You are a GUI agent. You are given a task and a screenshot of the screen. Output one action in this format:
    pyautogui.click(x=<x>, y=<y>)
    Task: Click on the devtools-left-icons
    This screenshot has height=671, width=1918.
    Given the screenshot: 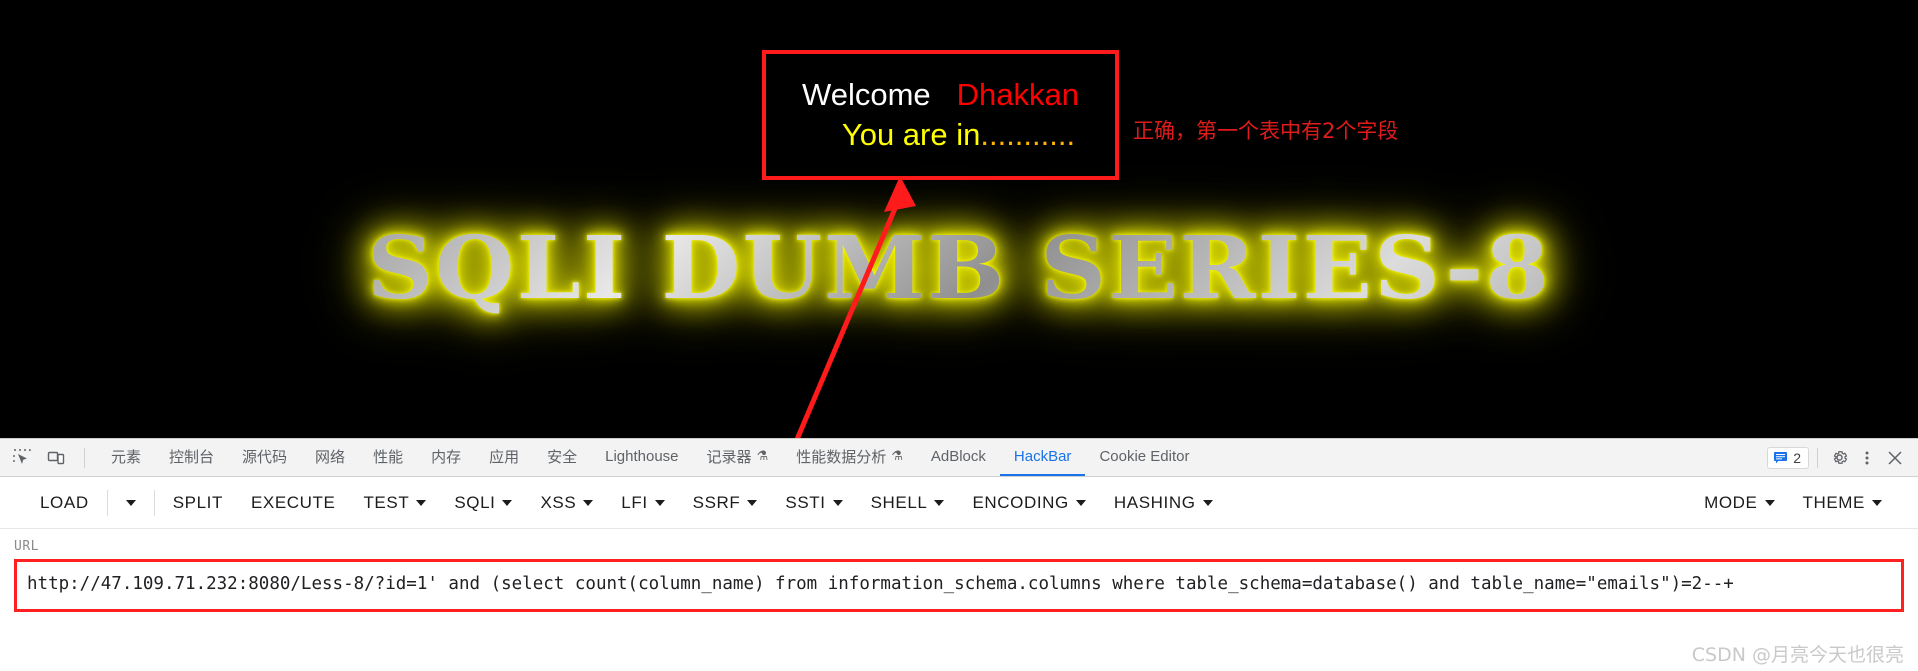 What is the action you would take?
    pyautogui.click(x=48, y=457)
    